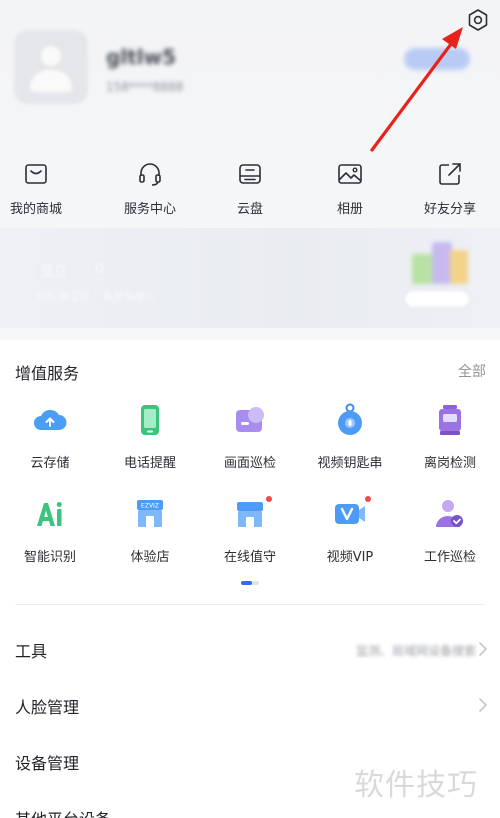 Image resolution: width=500 pixels, height=818 pixels. I want to click on menu-item-title: 人脸管理, so click(47, 707).